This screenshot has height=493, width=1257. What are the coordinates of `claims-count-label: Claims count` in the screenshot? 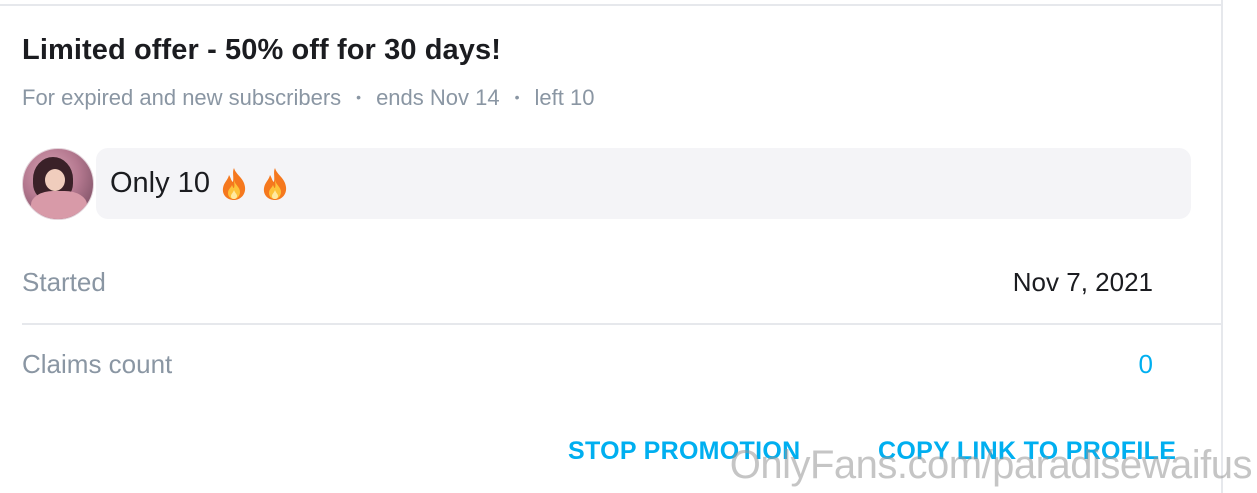 It's located at (97, 364).